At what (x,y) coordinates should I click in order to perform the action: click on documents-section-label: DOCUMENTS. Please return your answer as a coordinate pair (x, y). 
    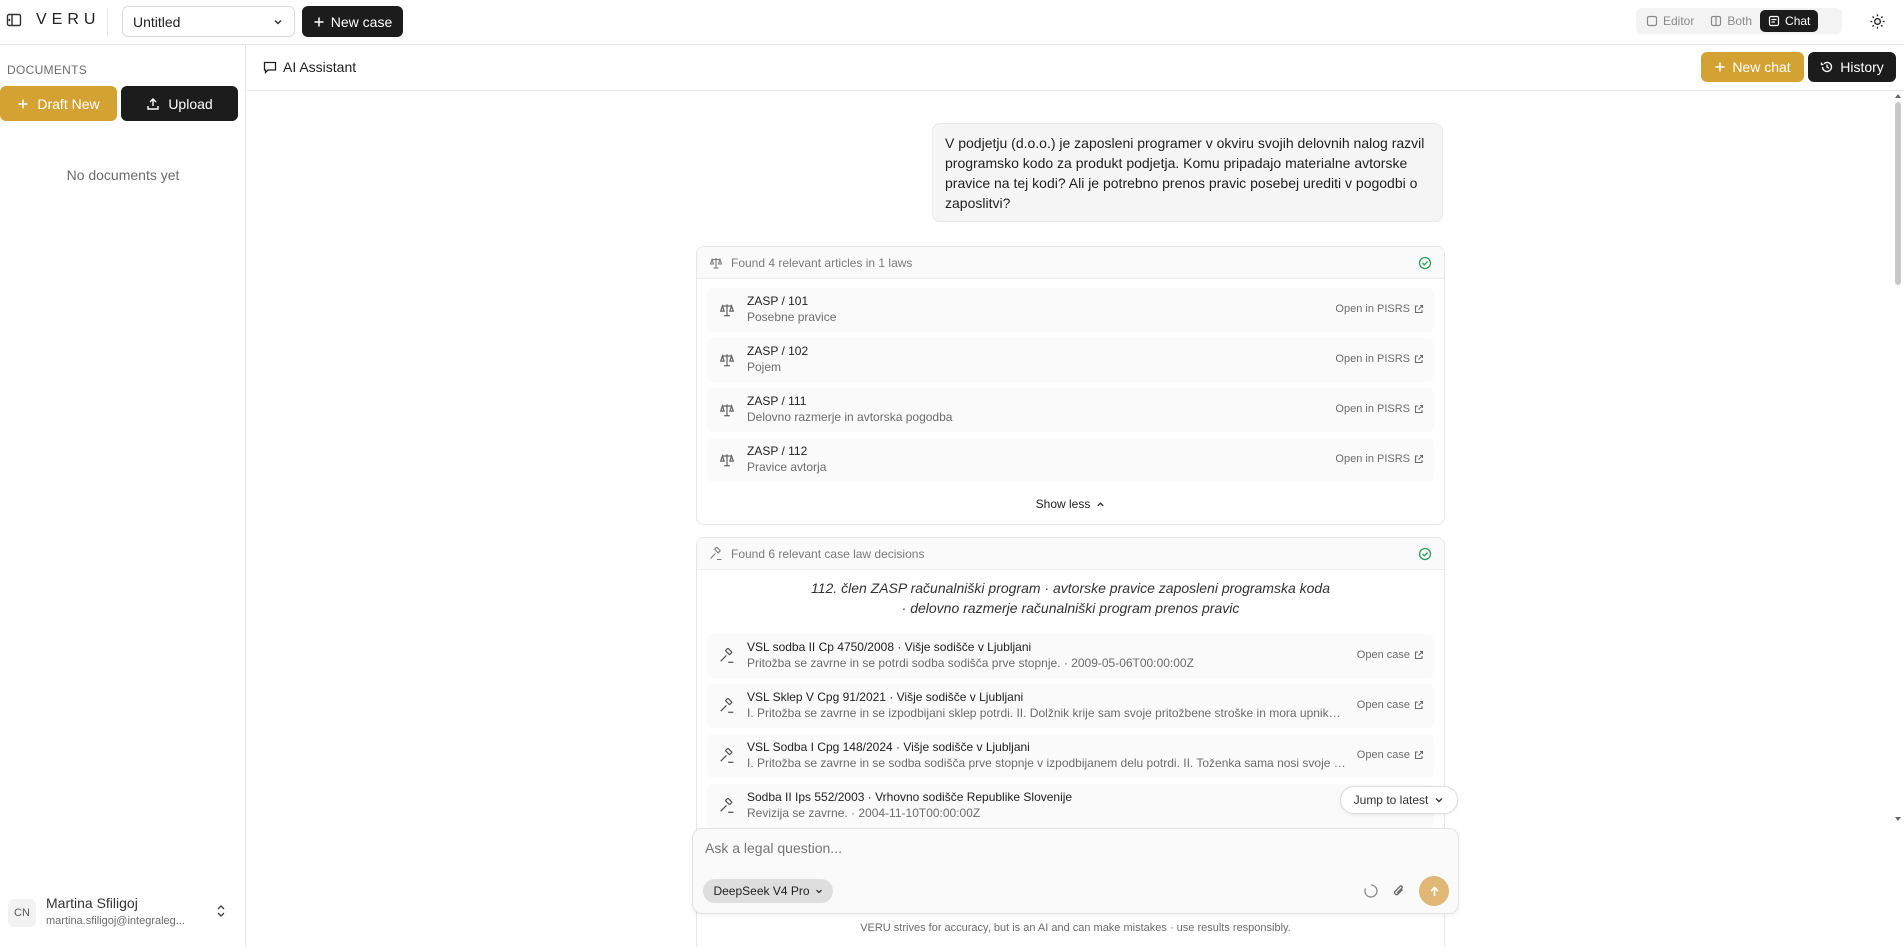
    Looking at the image, I should click on (47, 70).